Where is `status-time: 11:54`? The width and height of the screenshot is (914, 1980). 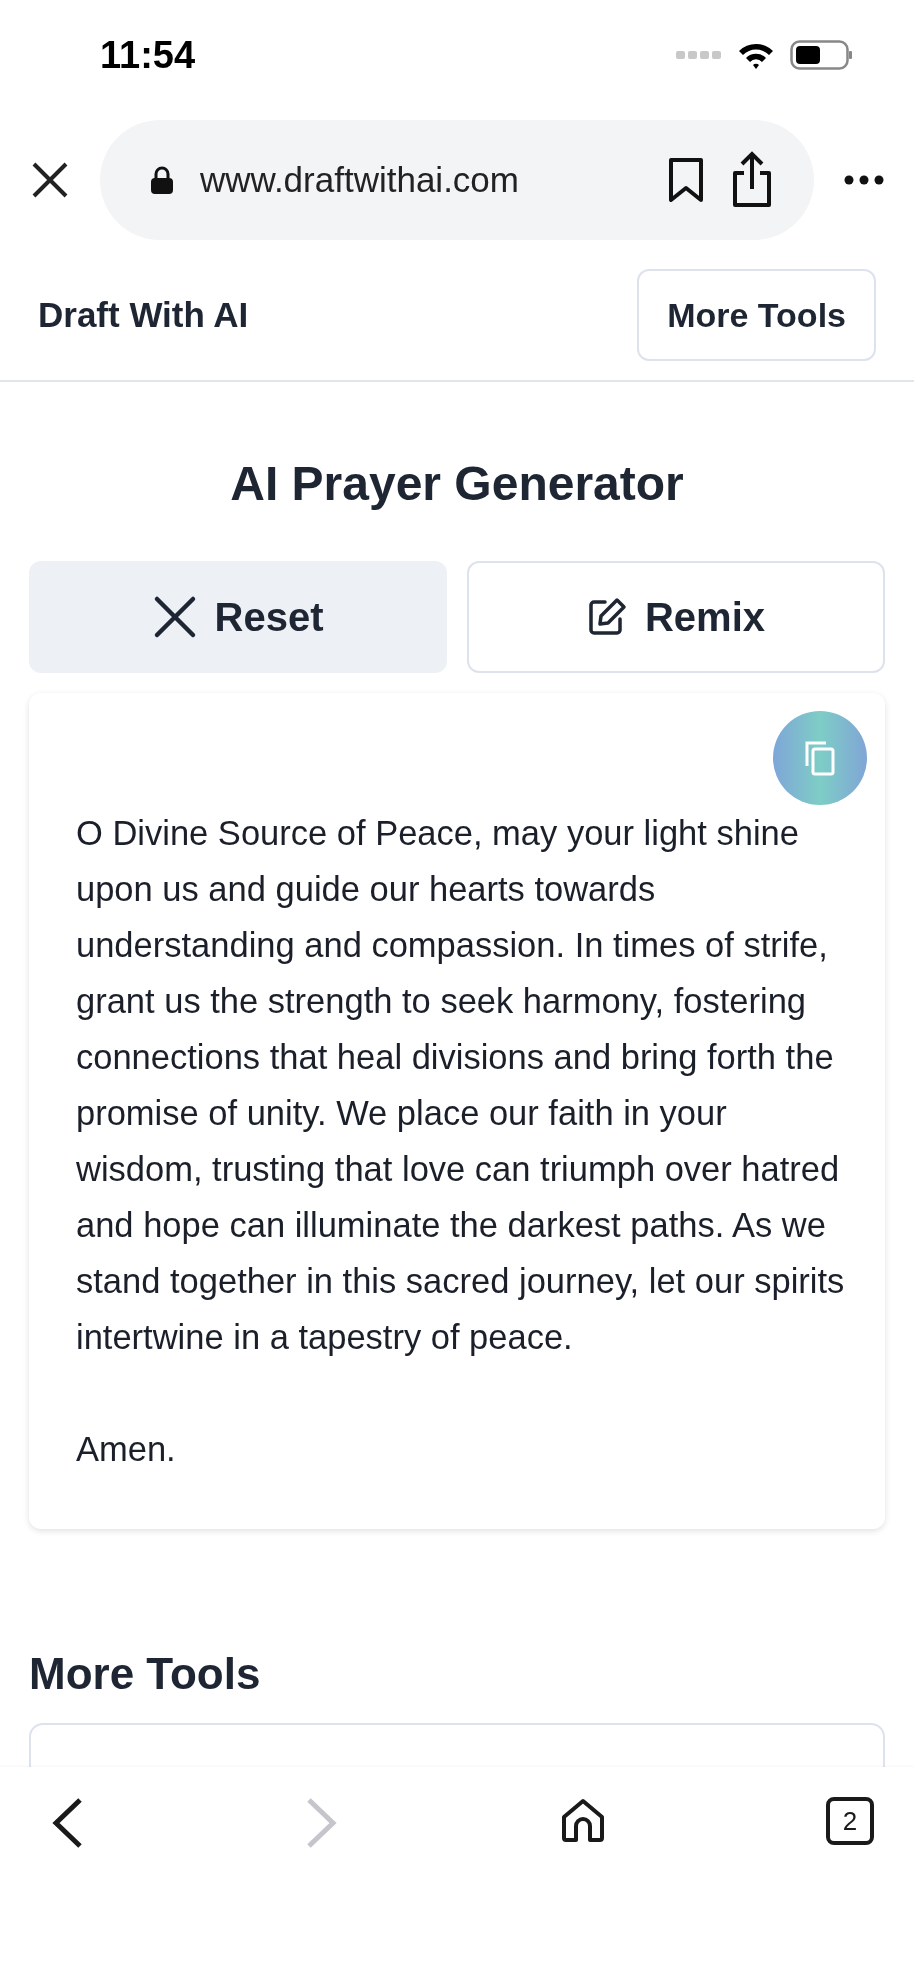
status-time: 11:54 is located at coordinates (148, 55).